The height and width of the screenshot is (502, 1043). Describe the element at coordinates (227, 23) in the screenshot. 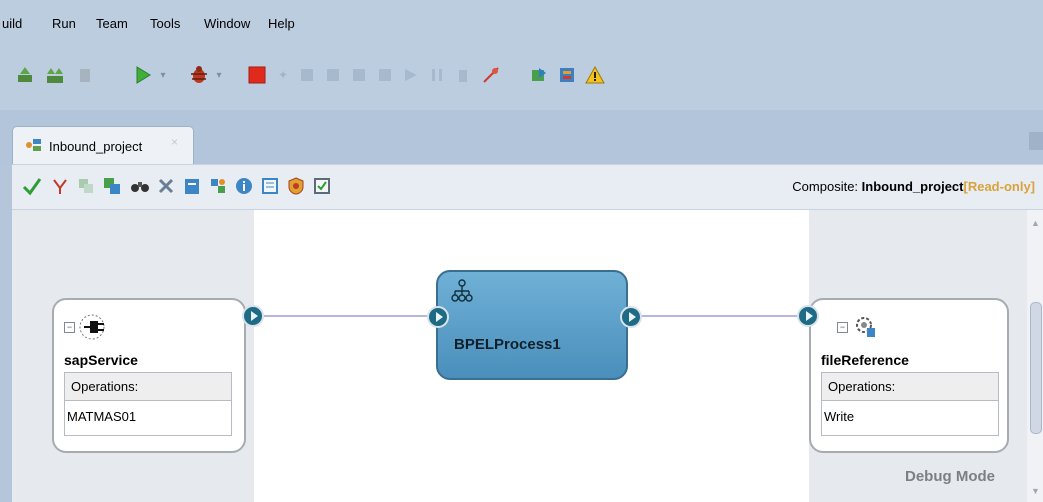

I see `menu-window: Window` at that location.